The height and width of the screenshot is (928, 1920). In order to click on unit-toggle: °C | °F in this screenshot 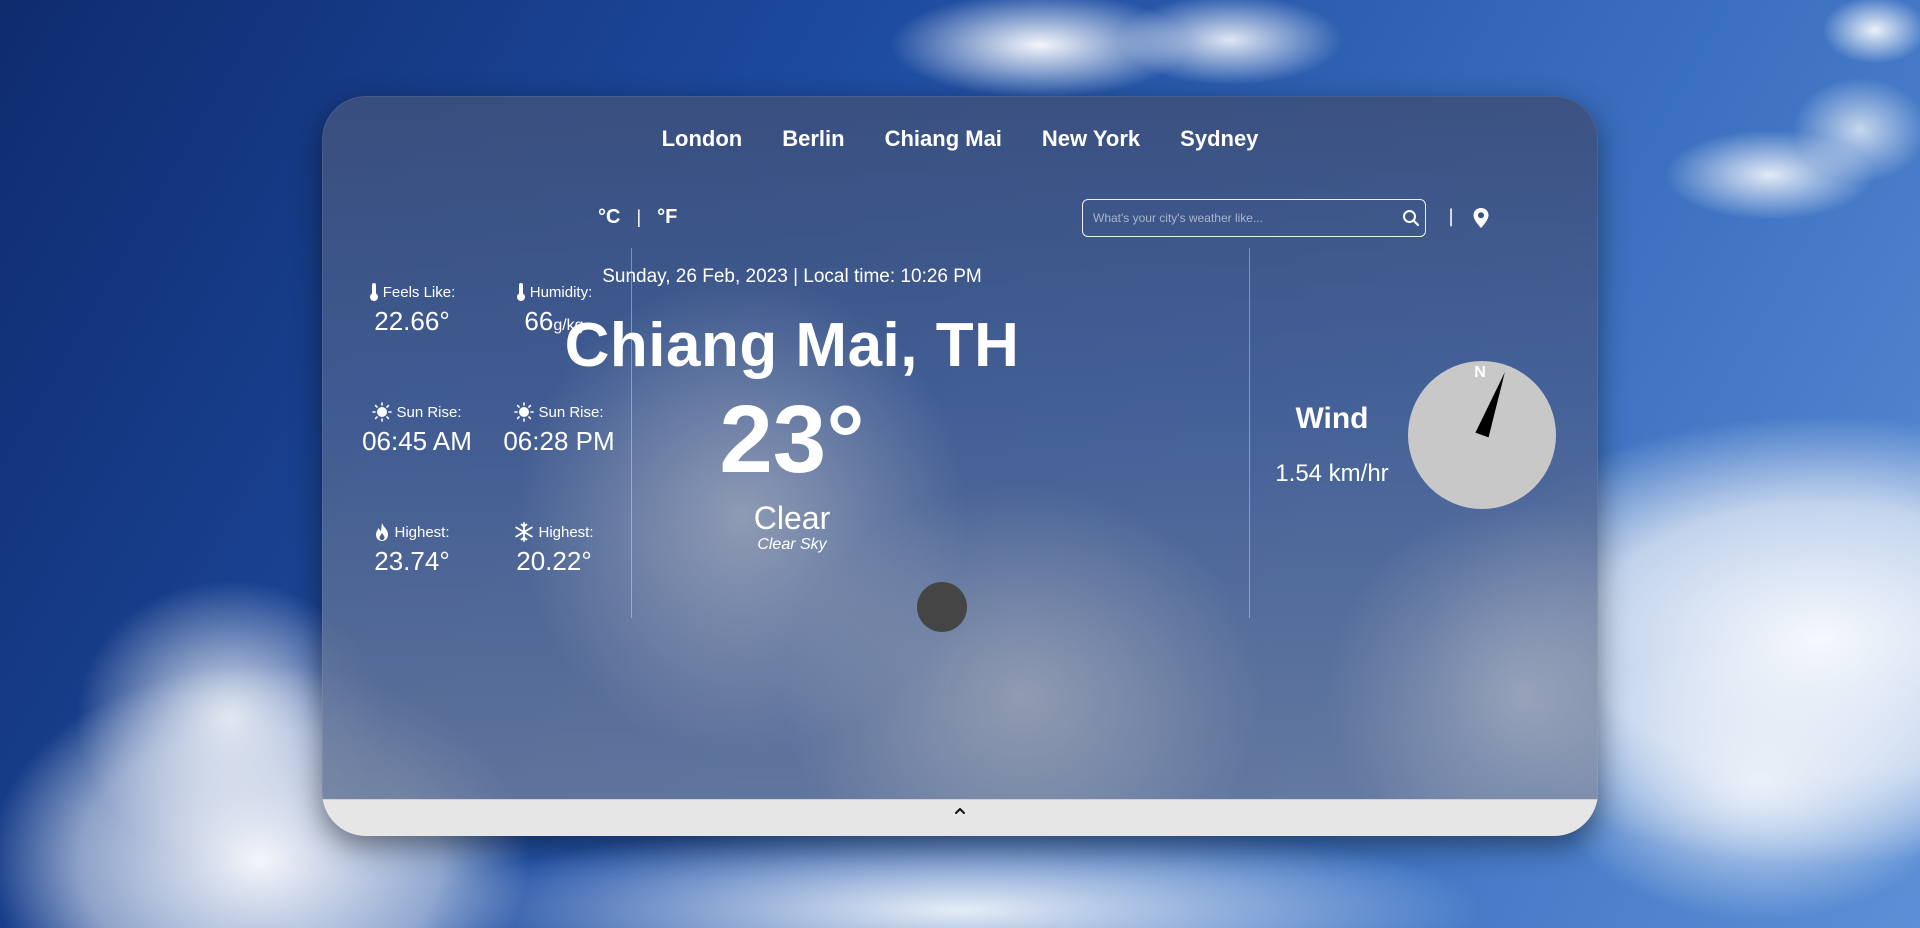, I will do `click(637, 217)`.